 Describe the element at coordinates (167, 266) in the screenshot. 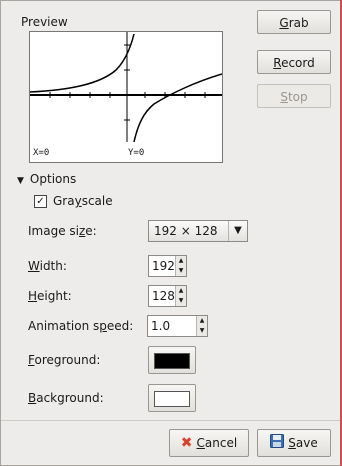

I see `width-spinbutton: 192 ▲ ▼` at that location.